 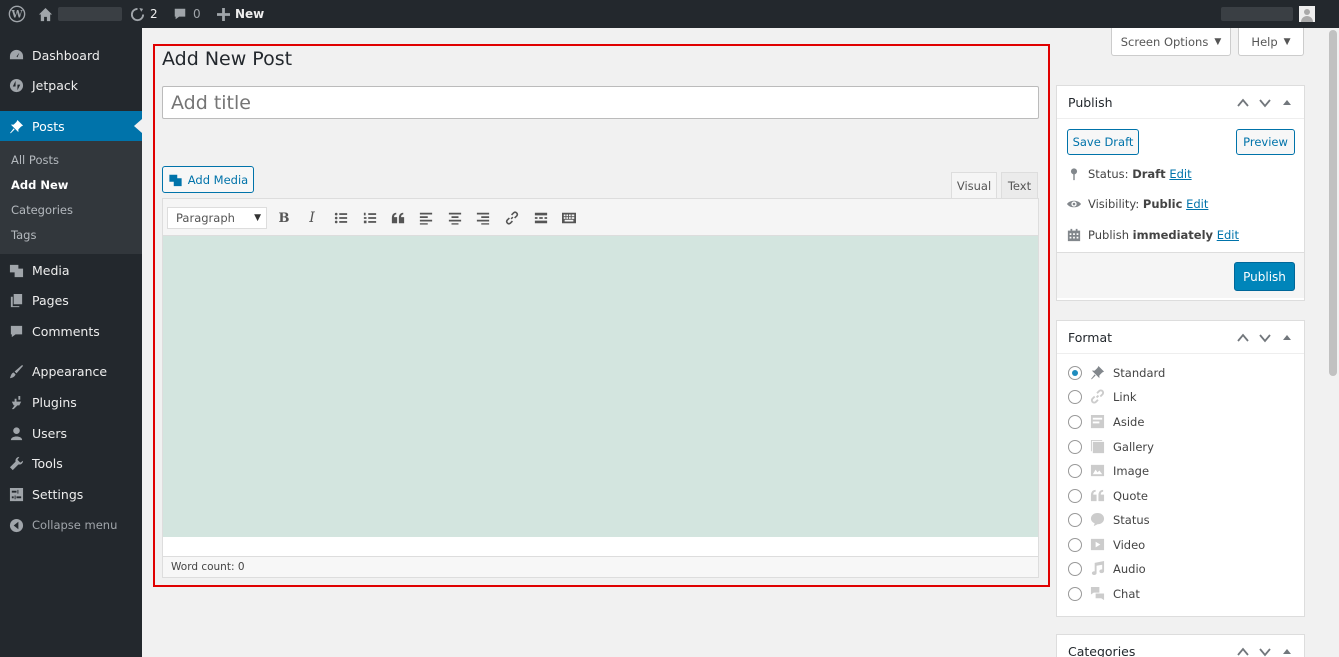 I want to click on media-icon, so click(x=16, y=270).